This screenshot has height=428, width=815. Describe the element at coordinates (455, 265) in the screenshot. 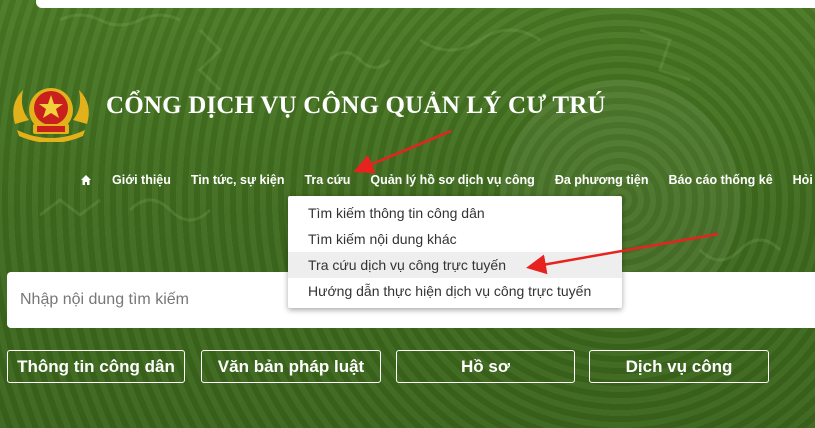

I see `menu-item-tra-cuu-dich-vu-cong: Tra cứu dịch vụ công trực tuyến` at that location.